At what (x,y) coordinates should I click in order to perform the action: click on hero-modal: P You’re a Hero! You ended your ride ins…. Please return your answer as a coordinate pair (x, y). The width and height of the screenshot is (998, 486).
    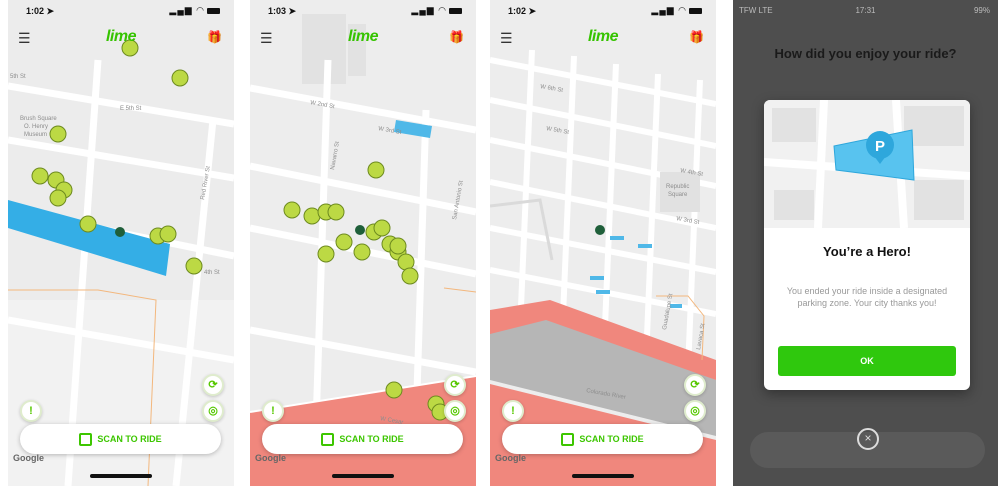
    Looking at the image, I should click on (867, 245).